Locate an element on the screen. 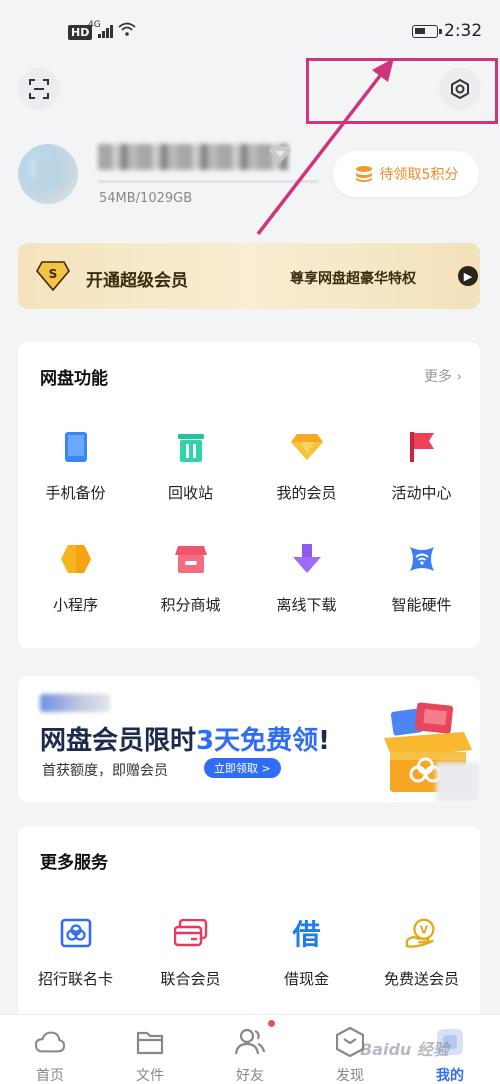 The height and width of the screenshot is (1084, 500). nav-friends: 好友 is located at coordinates (250, 1049).